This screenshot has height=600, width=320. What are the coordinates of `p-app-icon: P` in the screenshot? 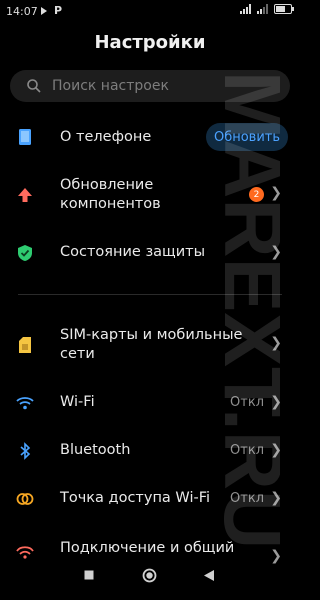 It's located at (58, 10).